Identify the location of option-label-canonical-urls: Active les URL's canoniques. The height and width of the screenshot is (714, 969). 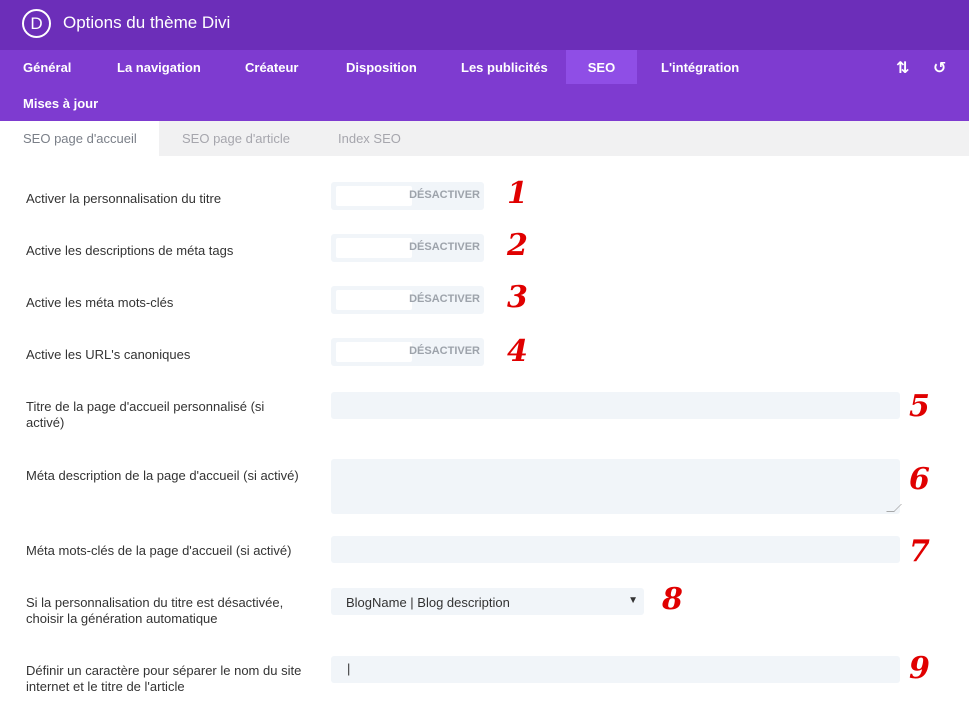
(108, 354).